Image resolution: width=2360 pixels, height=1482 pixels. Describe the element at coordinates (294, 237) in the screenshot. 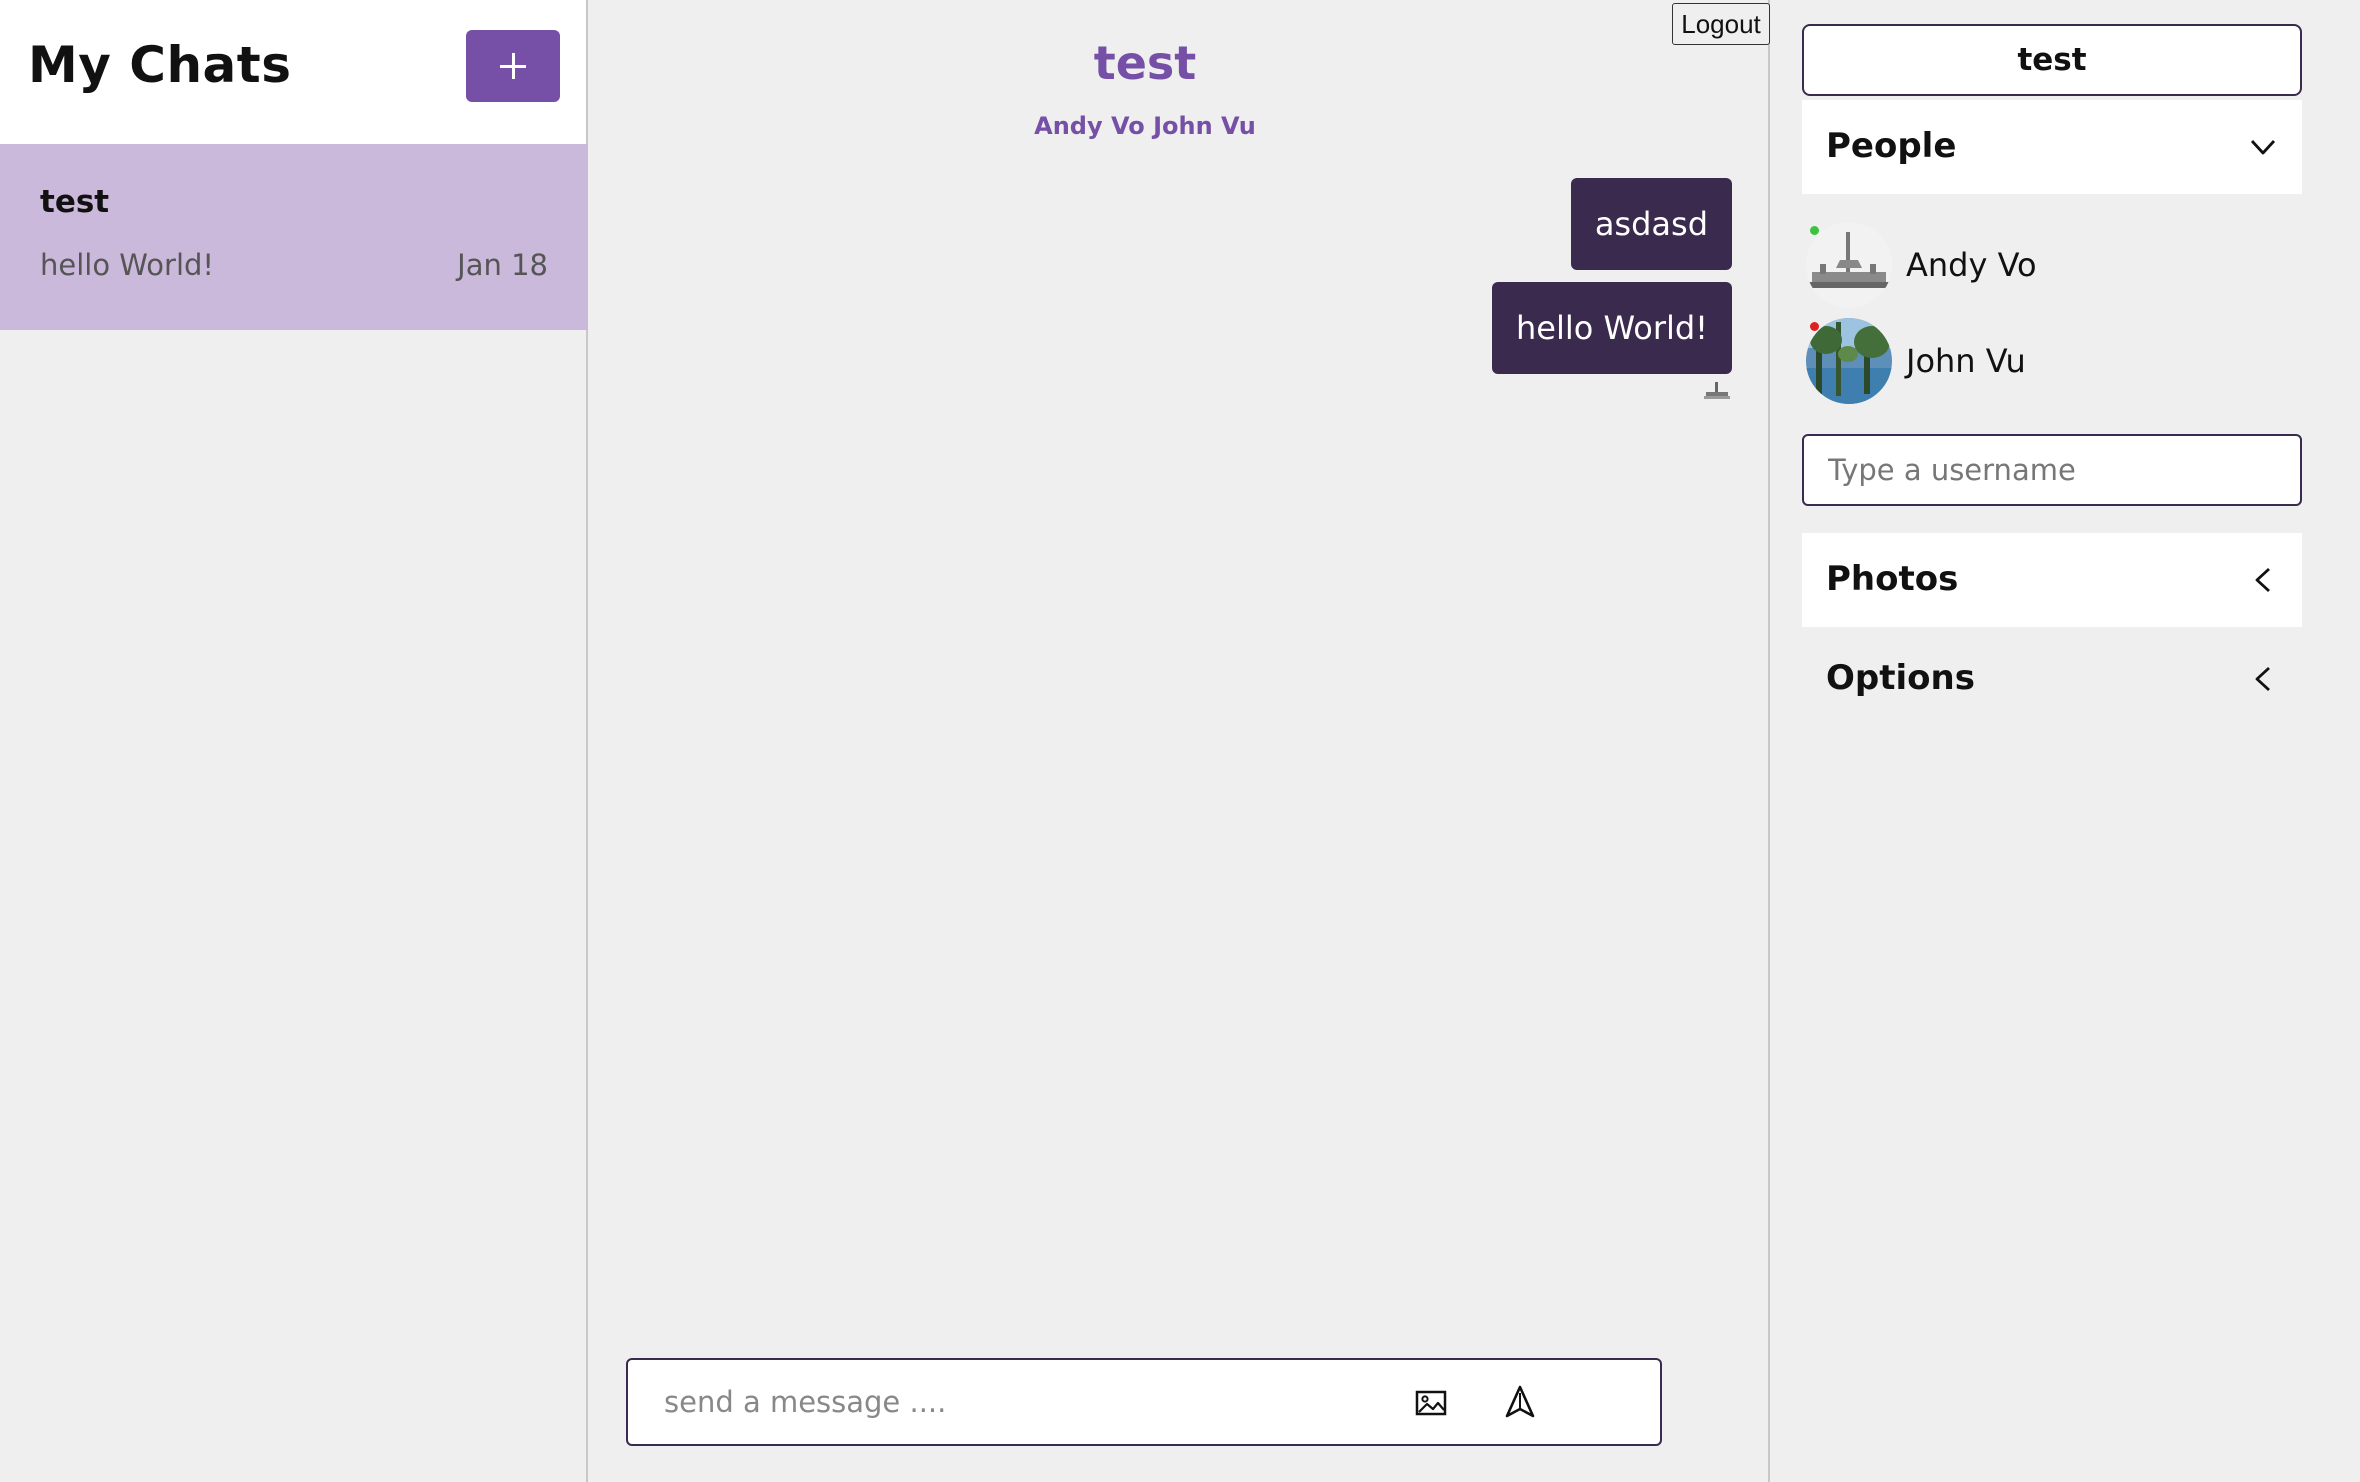

I see `chat-list-item: test hello World! Jan 18` at that location.